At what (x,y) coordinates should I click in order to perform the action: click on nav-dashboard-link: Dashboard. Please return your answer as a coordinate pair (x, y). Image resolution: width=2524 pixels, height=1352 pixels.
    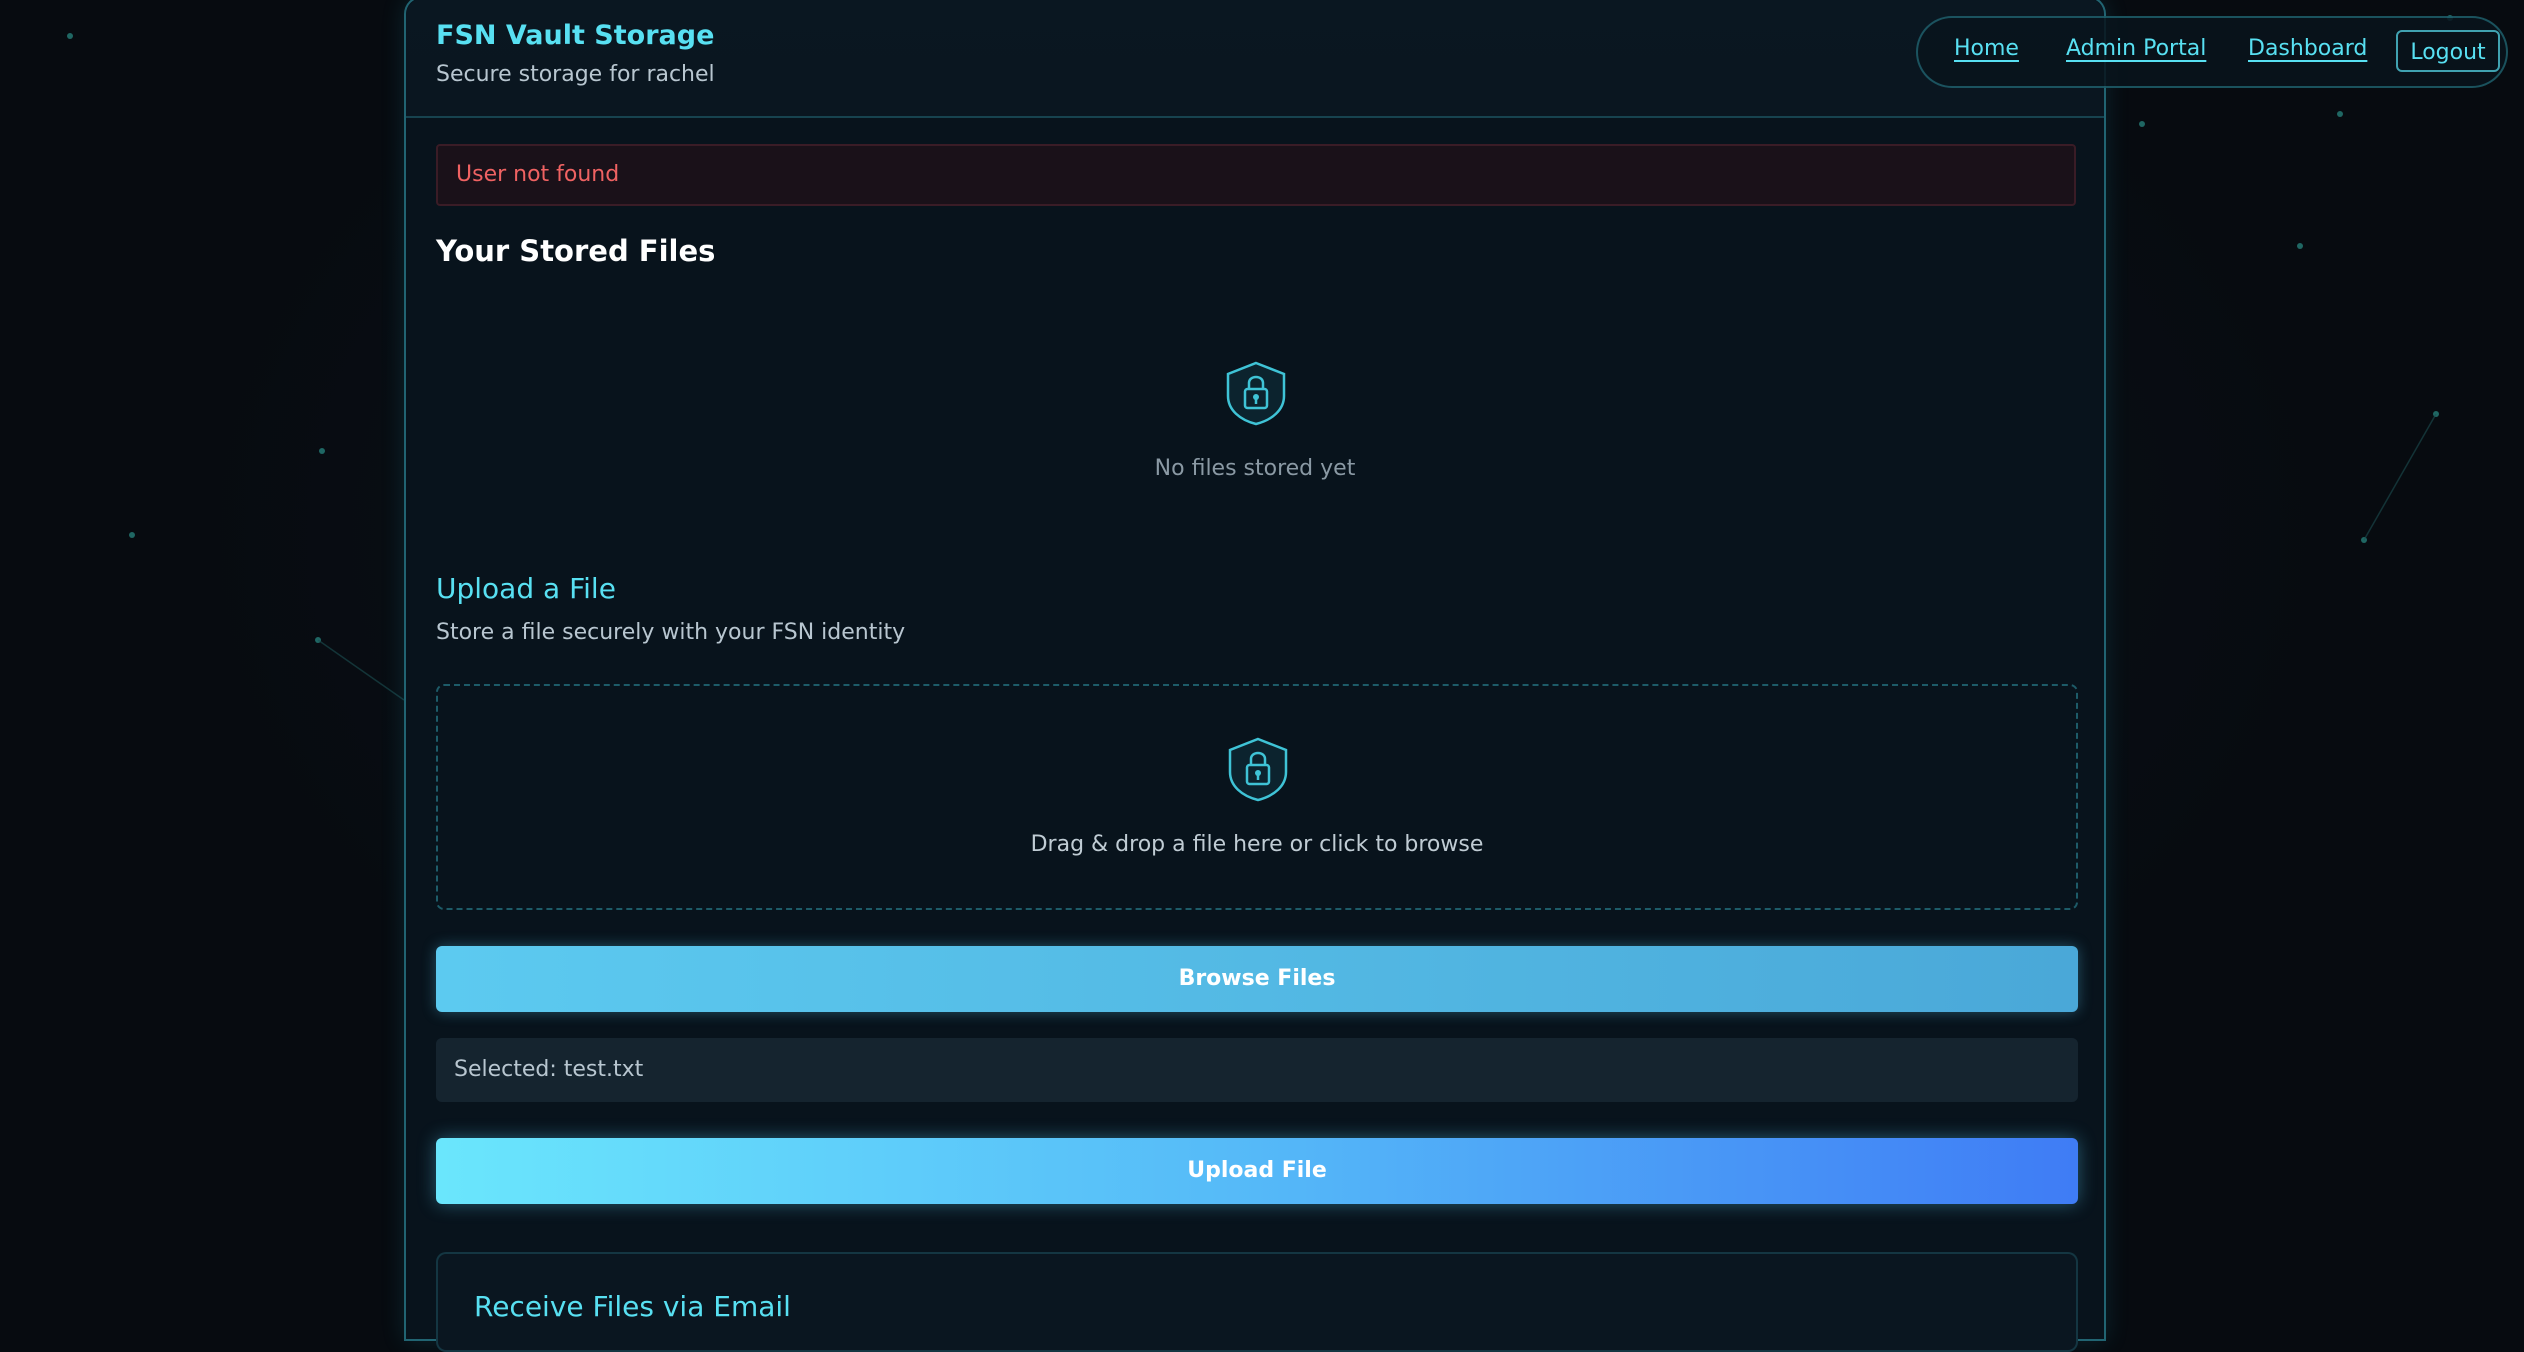
    Looking at the image, I should click on (2307, 48).